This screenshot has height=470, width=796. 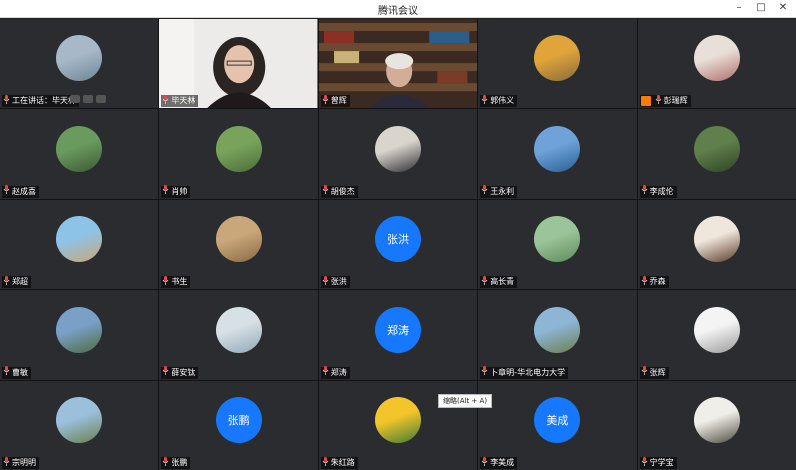 I want to click on participant-name: 肖帅, so click(x=179, y=191).